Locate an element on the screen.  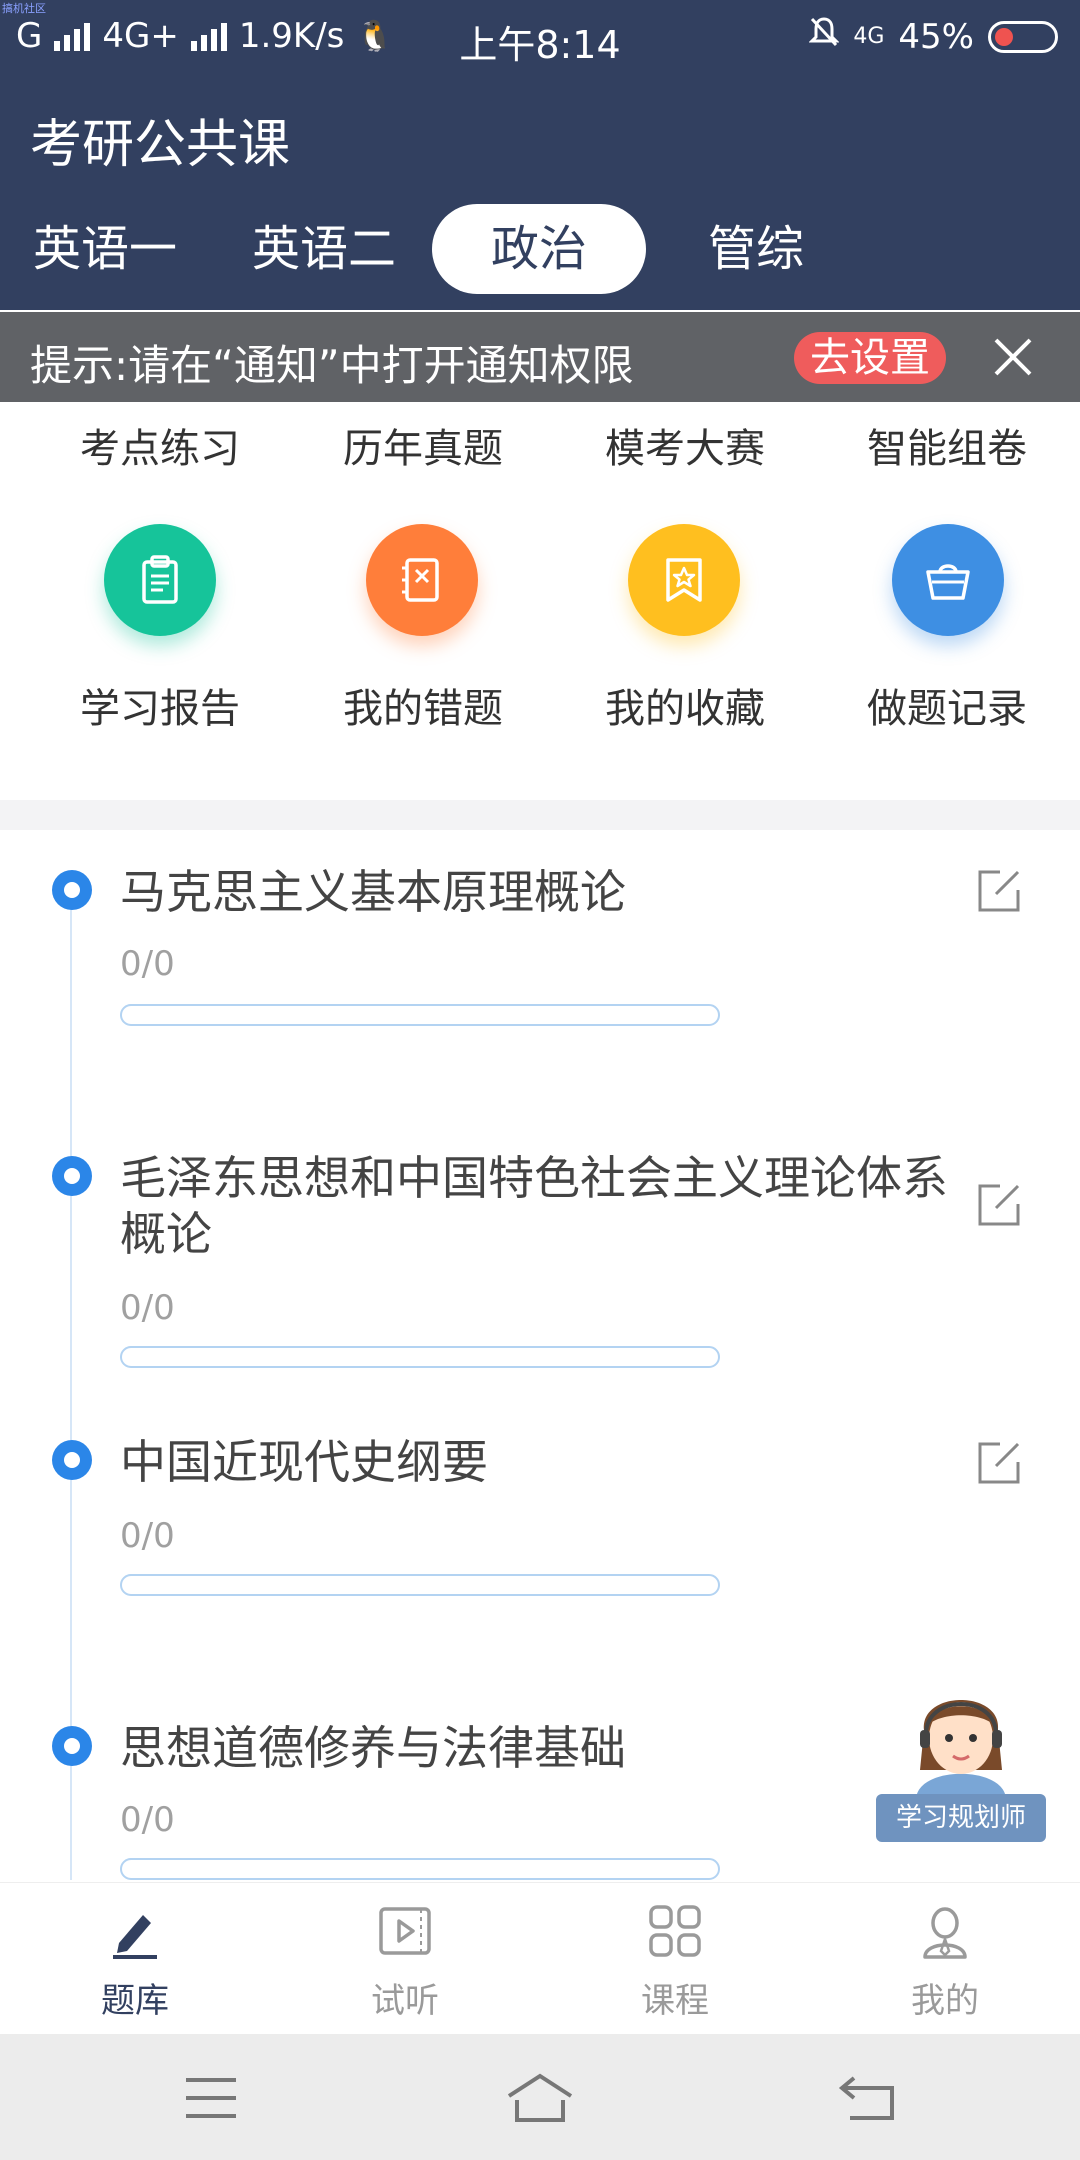
tab-english-2: 英语二 is located at coordinates (324, 249).